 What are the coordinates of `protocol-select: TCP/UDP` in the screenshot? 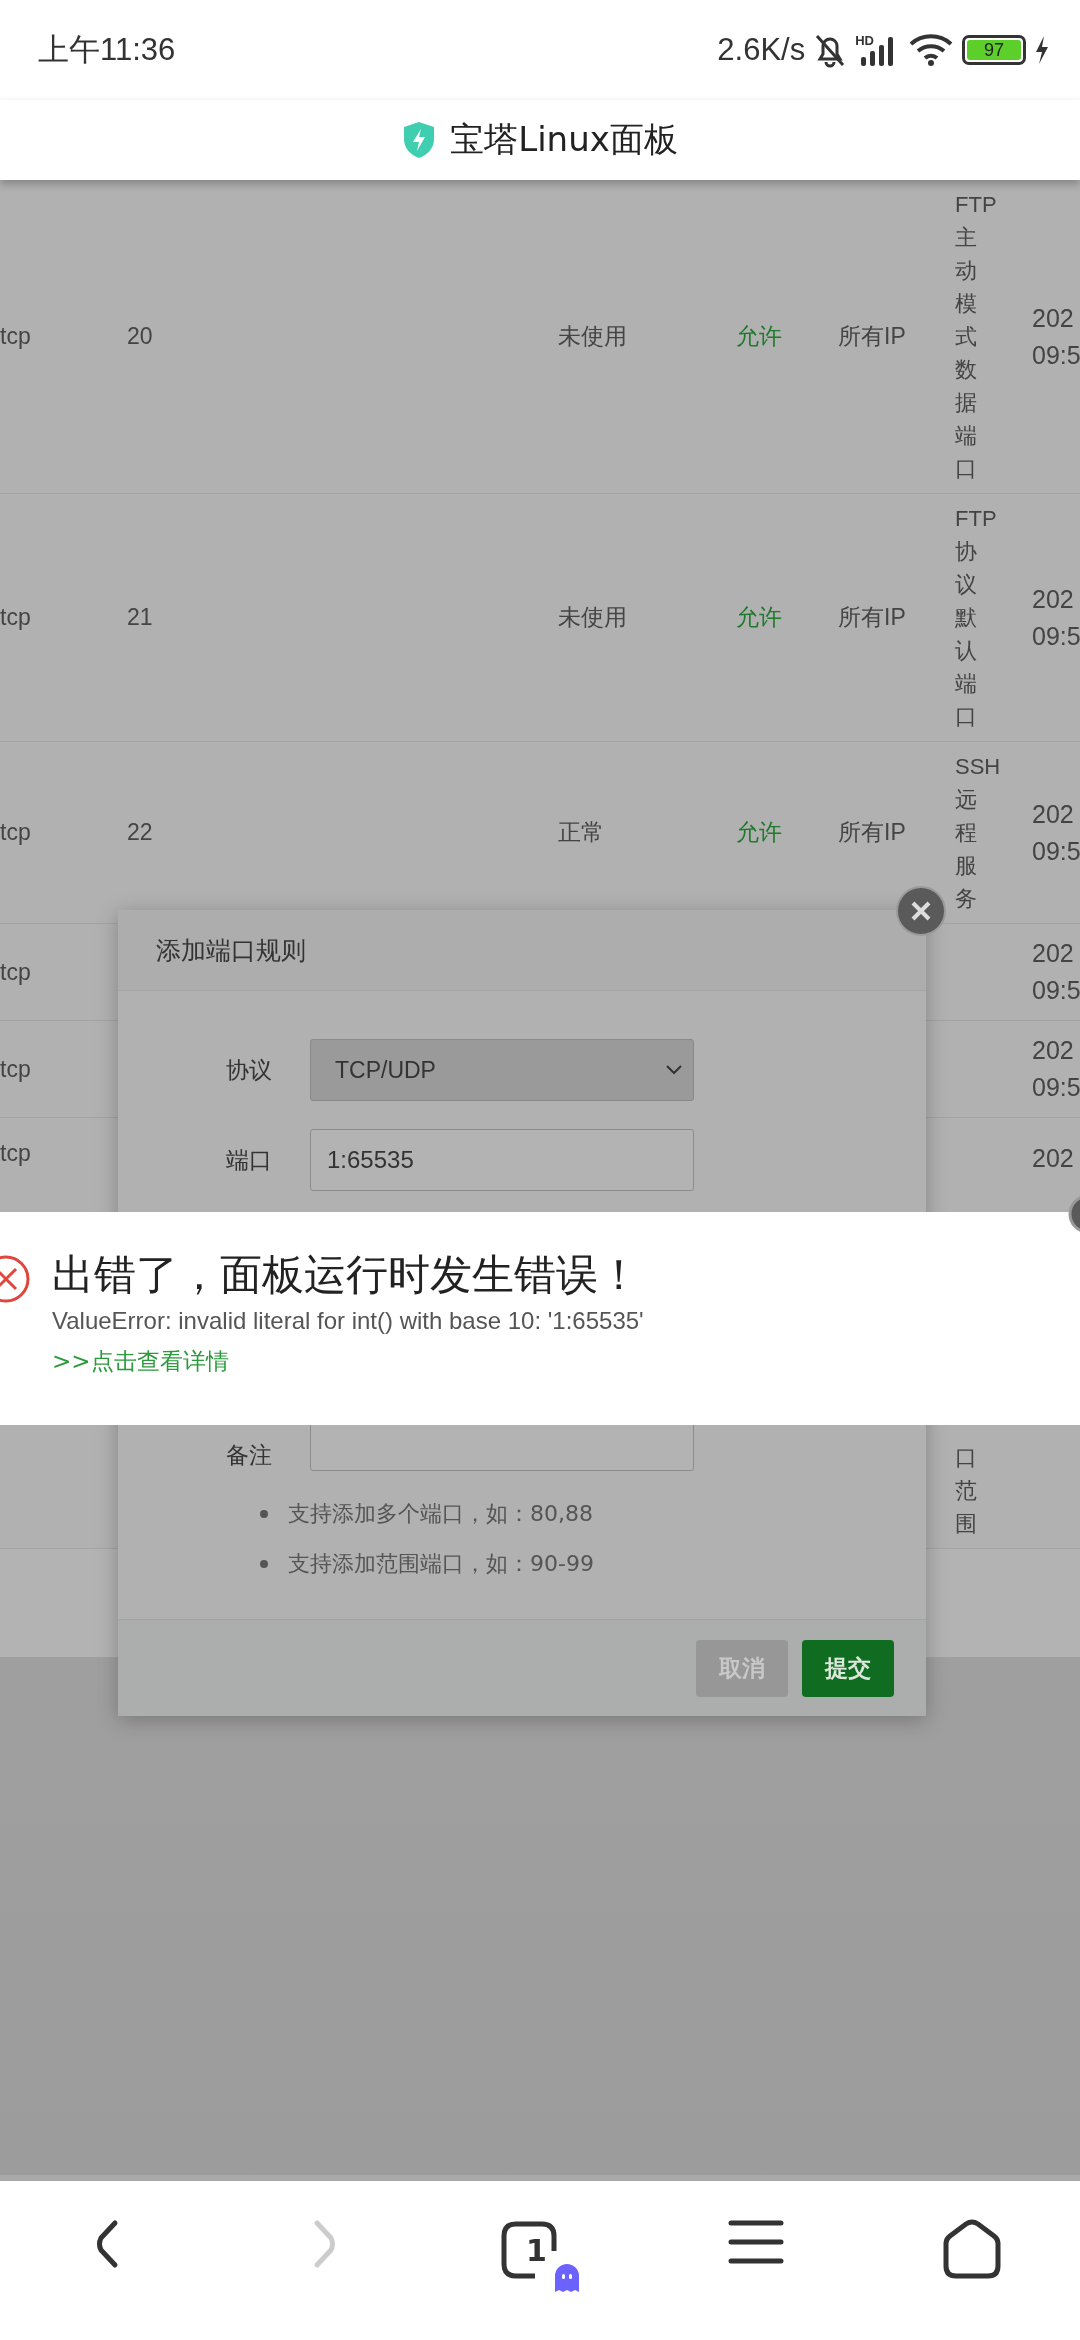 It's located at (502, 1070).